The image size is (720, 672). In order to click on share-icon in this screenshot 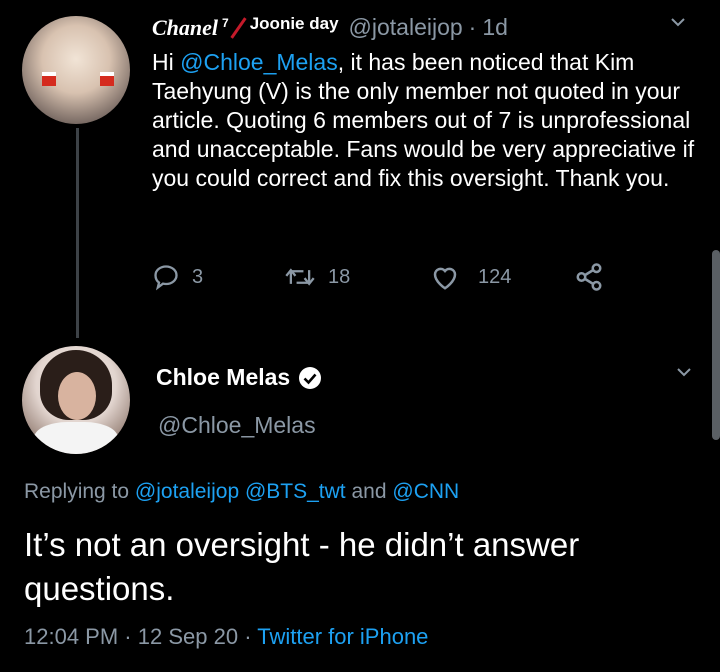, I will do `click(589, 277)`.